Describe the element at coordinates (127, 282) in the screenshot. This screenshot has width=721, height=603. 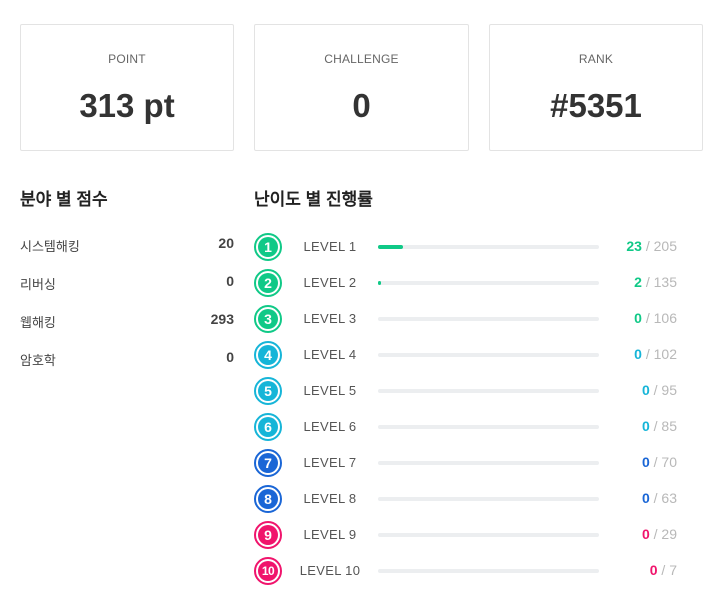
I see `field-score-row: 리버싱 0` at that location.